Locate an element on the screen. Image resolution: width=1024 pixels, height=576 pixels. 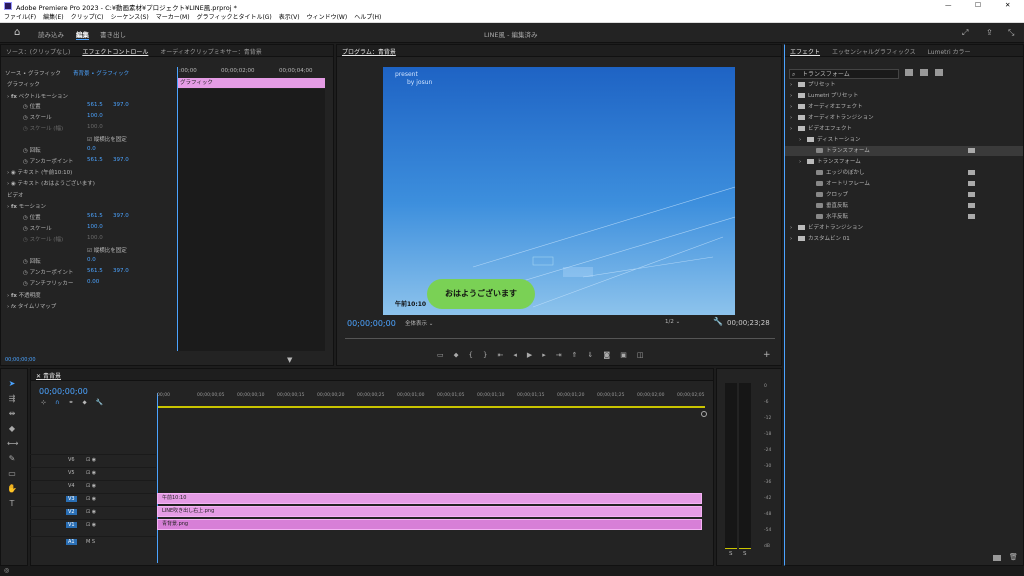
program-scrub-bar is located at coordinates (560, 337).